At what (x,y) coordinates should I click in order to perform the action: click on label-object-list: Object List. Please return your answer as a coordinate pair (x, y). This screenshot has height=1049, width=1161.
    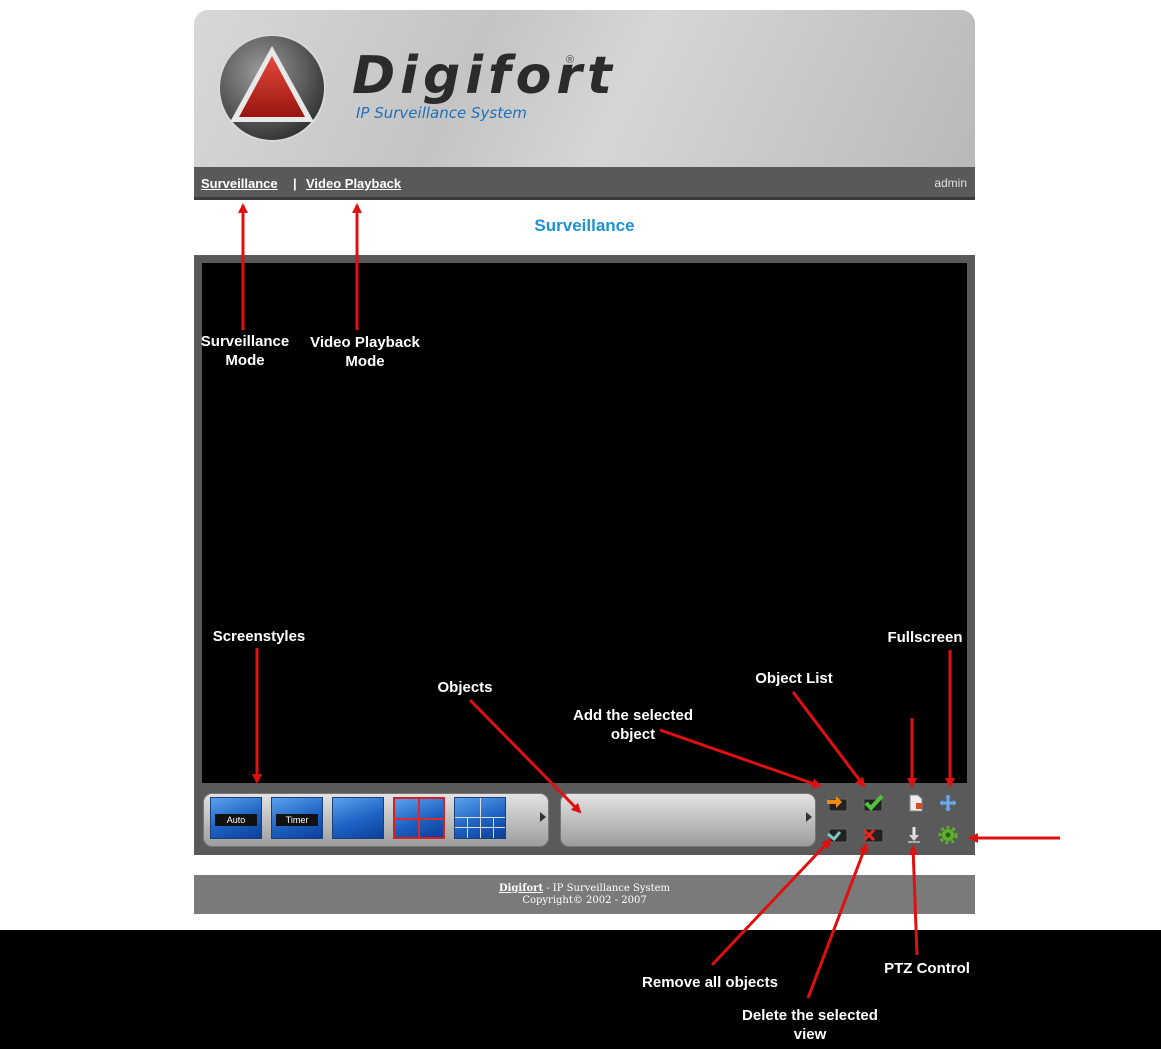
    Looking at the image, I should click on (794, 678).